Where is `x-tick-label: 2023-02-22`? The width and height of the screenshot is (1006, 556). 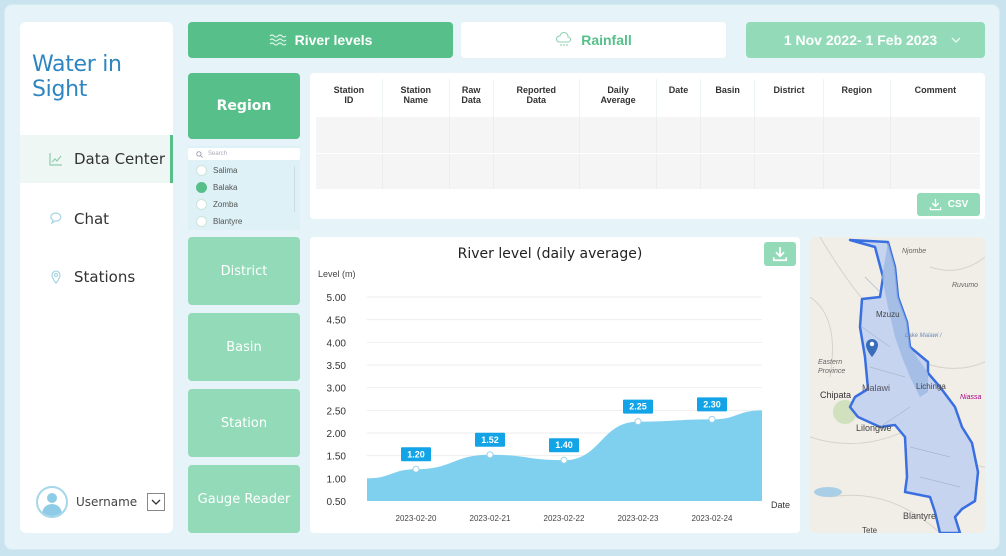 x-tick-label: 2023-02-22 is located at coordinates (564, 518).